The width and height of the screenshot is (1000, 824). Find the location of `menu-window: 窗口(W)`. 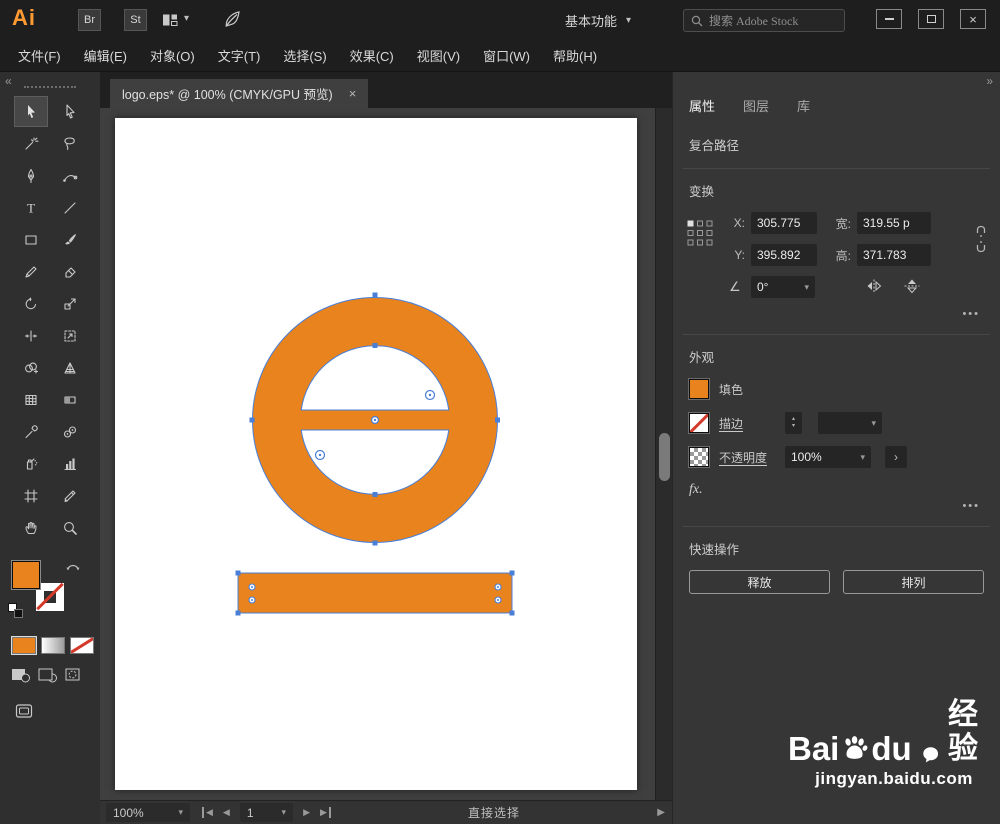

menu-window: 窗口(W) is located at coordinates (506, 55).